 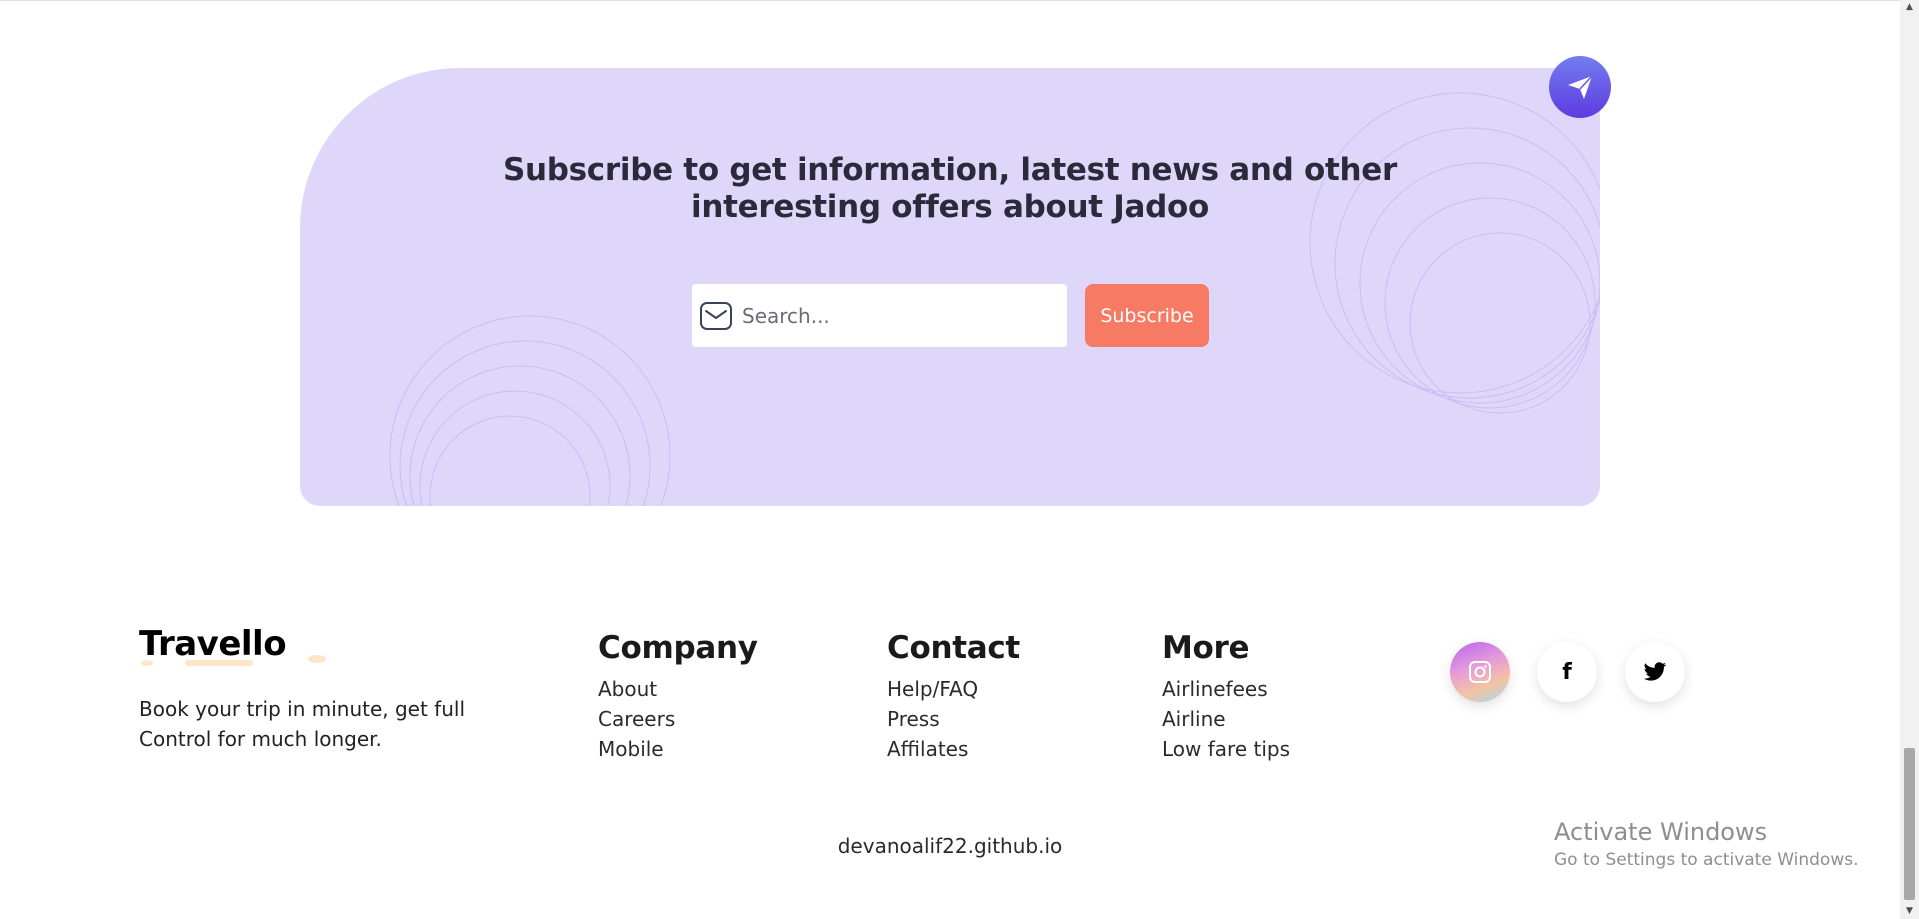 What do you see at coordinates (678, 648) in the screenshot?
I see `column-title: Company` at bounding box center [678, 648].